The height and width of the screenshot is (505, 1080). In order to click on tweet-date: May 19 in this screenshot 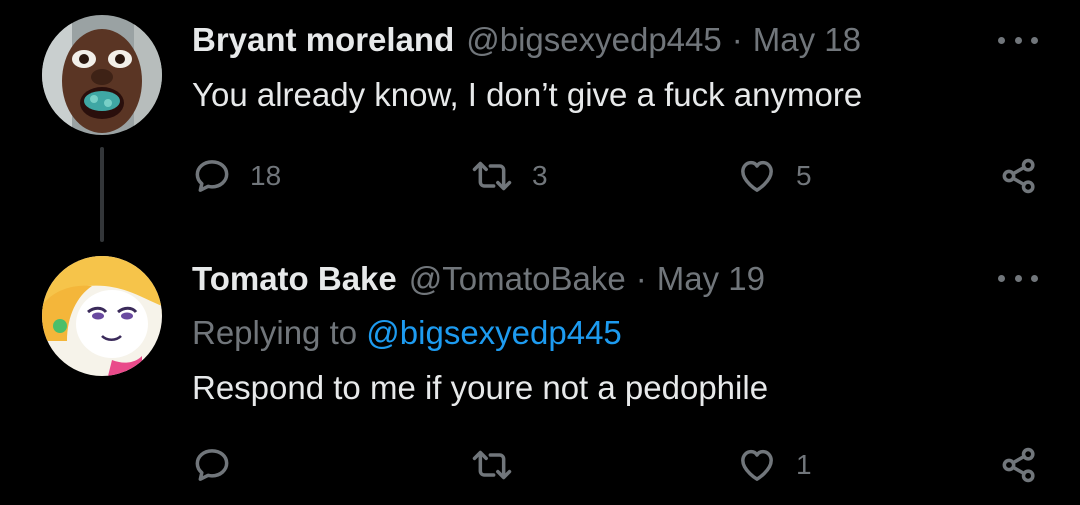, I will do `click(711, 279)`.